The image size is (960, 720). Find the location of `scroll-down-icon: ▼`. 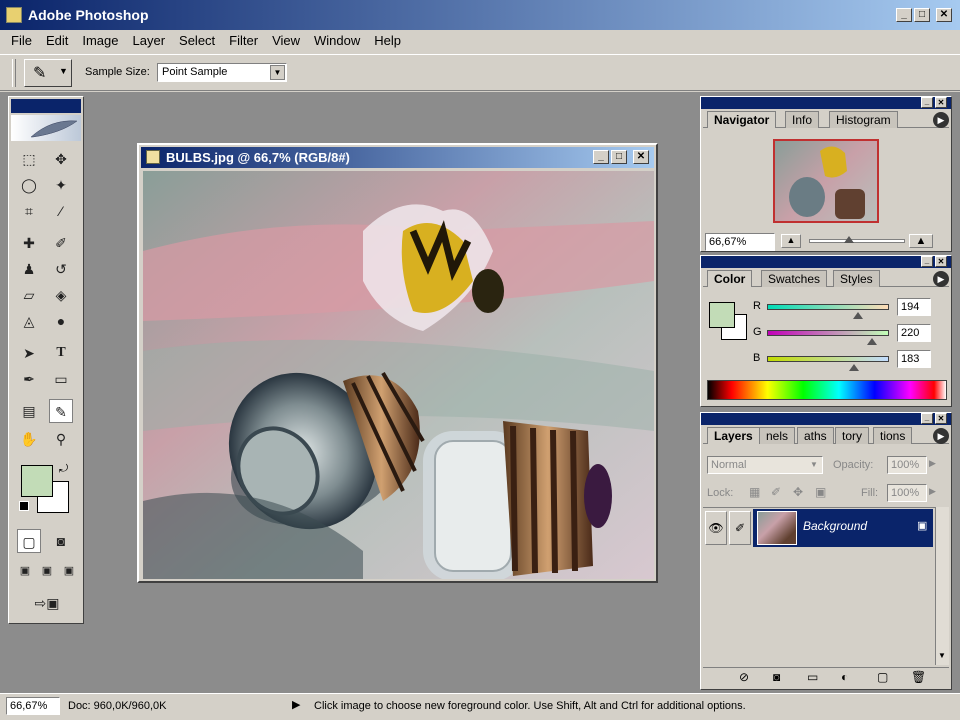

scroll-down-icon: ▼ is located at coordinates (942, 655).